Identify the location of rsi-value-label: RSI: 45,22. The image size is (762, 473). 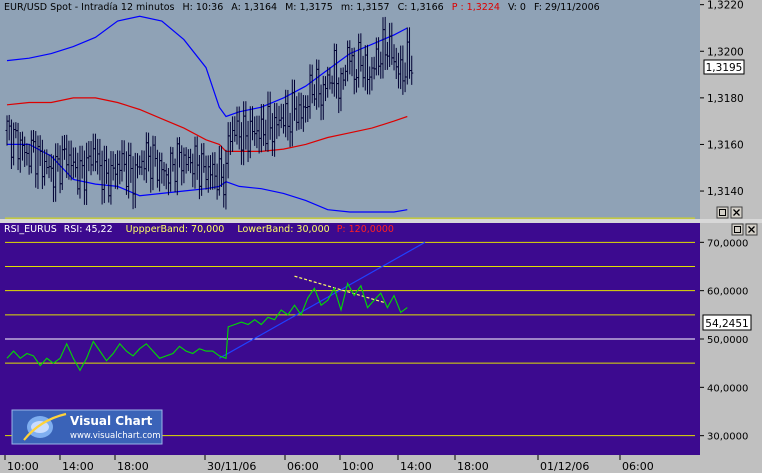
(88, 229).